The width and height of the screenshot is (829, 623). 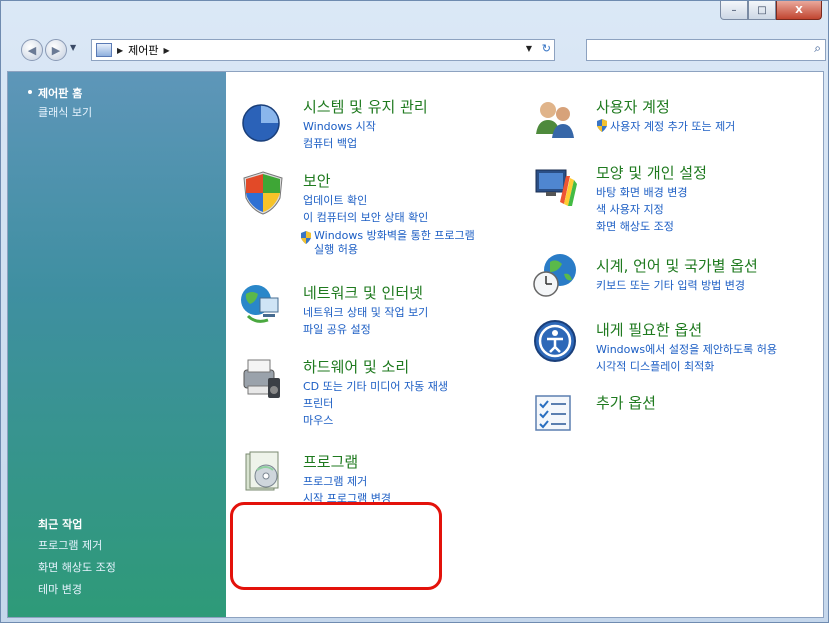 What do you see at coordinates (356, 366) in the screenshot?
I see `category-title-hardware: 하드웨어 및 소리` at bounding box center [356, 366].